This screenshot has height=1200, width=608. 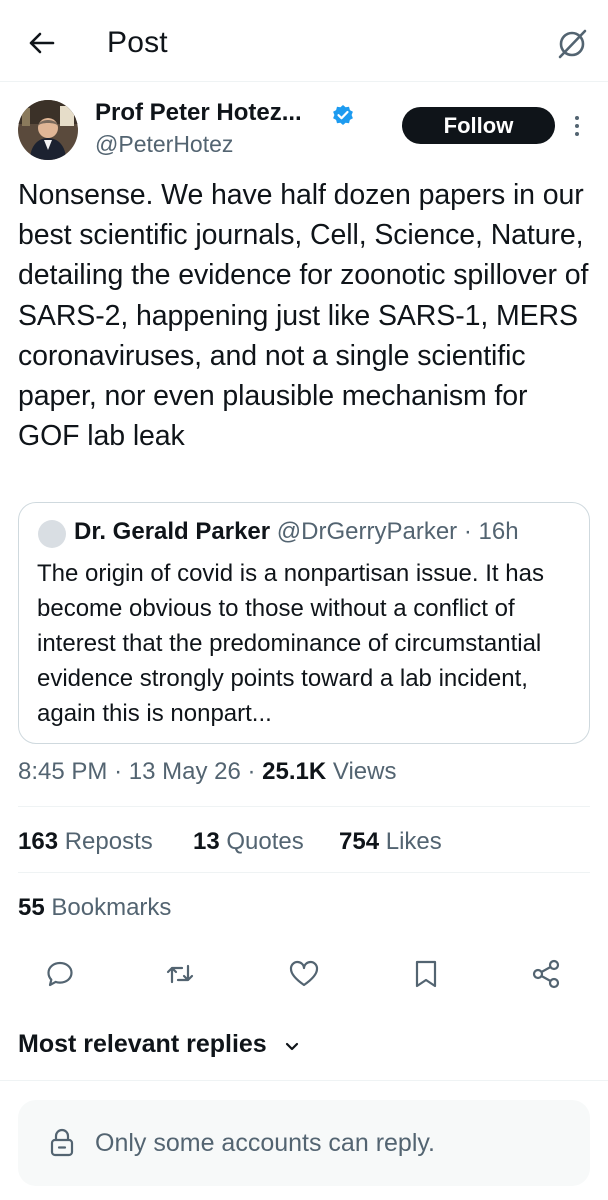 I want to click on reposts-stat: 163 Reposts, so click(x=85, y=842).